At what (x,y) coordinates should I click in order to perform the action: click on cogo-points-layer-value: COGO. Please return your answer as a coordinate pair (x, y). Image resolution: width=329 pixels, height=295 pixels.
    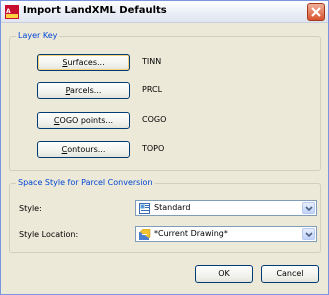
    Looking at the image, I should click on (154, 119).